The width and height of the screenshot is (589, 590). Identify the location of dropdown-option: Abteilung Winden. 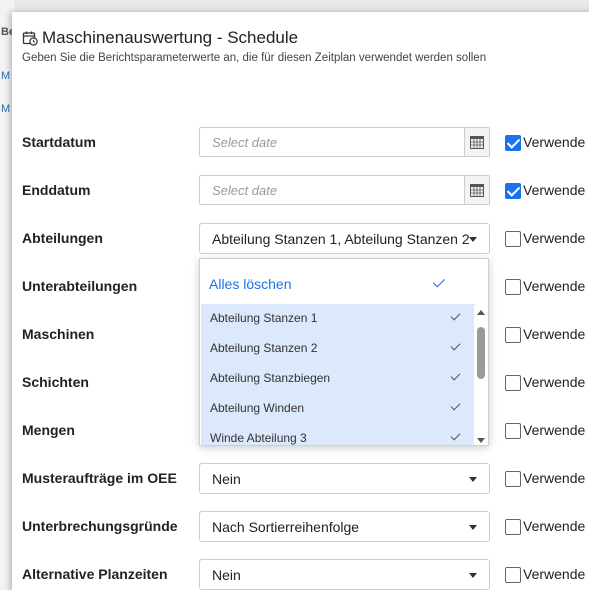
(338, 409).